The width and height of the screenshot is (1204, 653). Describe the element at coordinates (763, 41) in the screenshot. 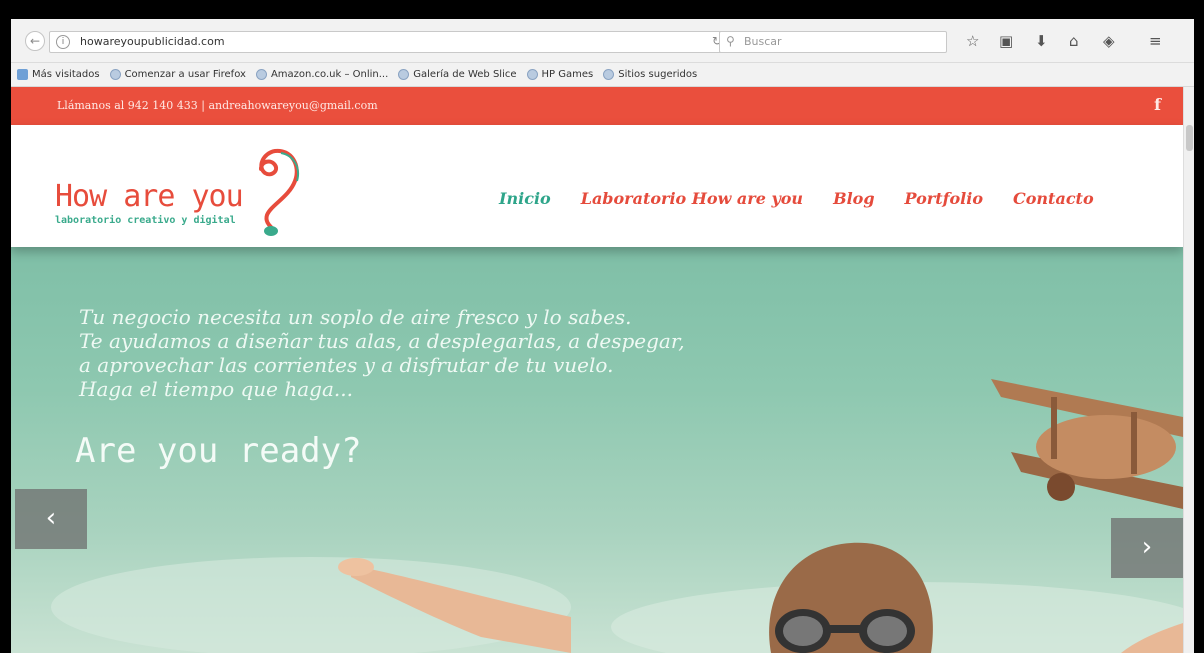

I see `search-placeholder: Buscar` at that location.